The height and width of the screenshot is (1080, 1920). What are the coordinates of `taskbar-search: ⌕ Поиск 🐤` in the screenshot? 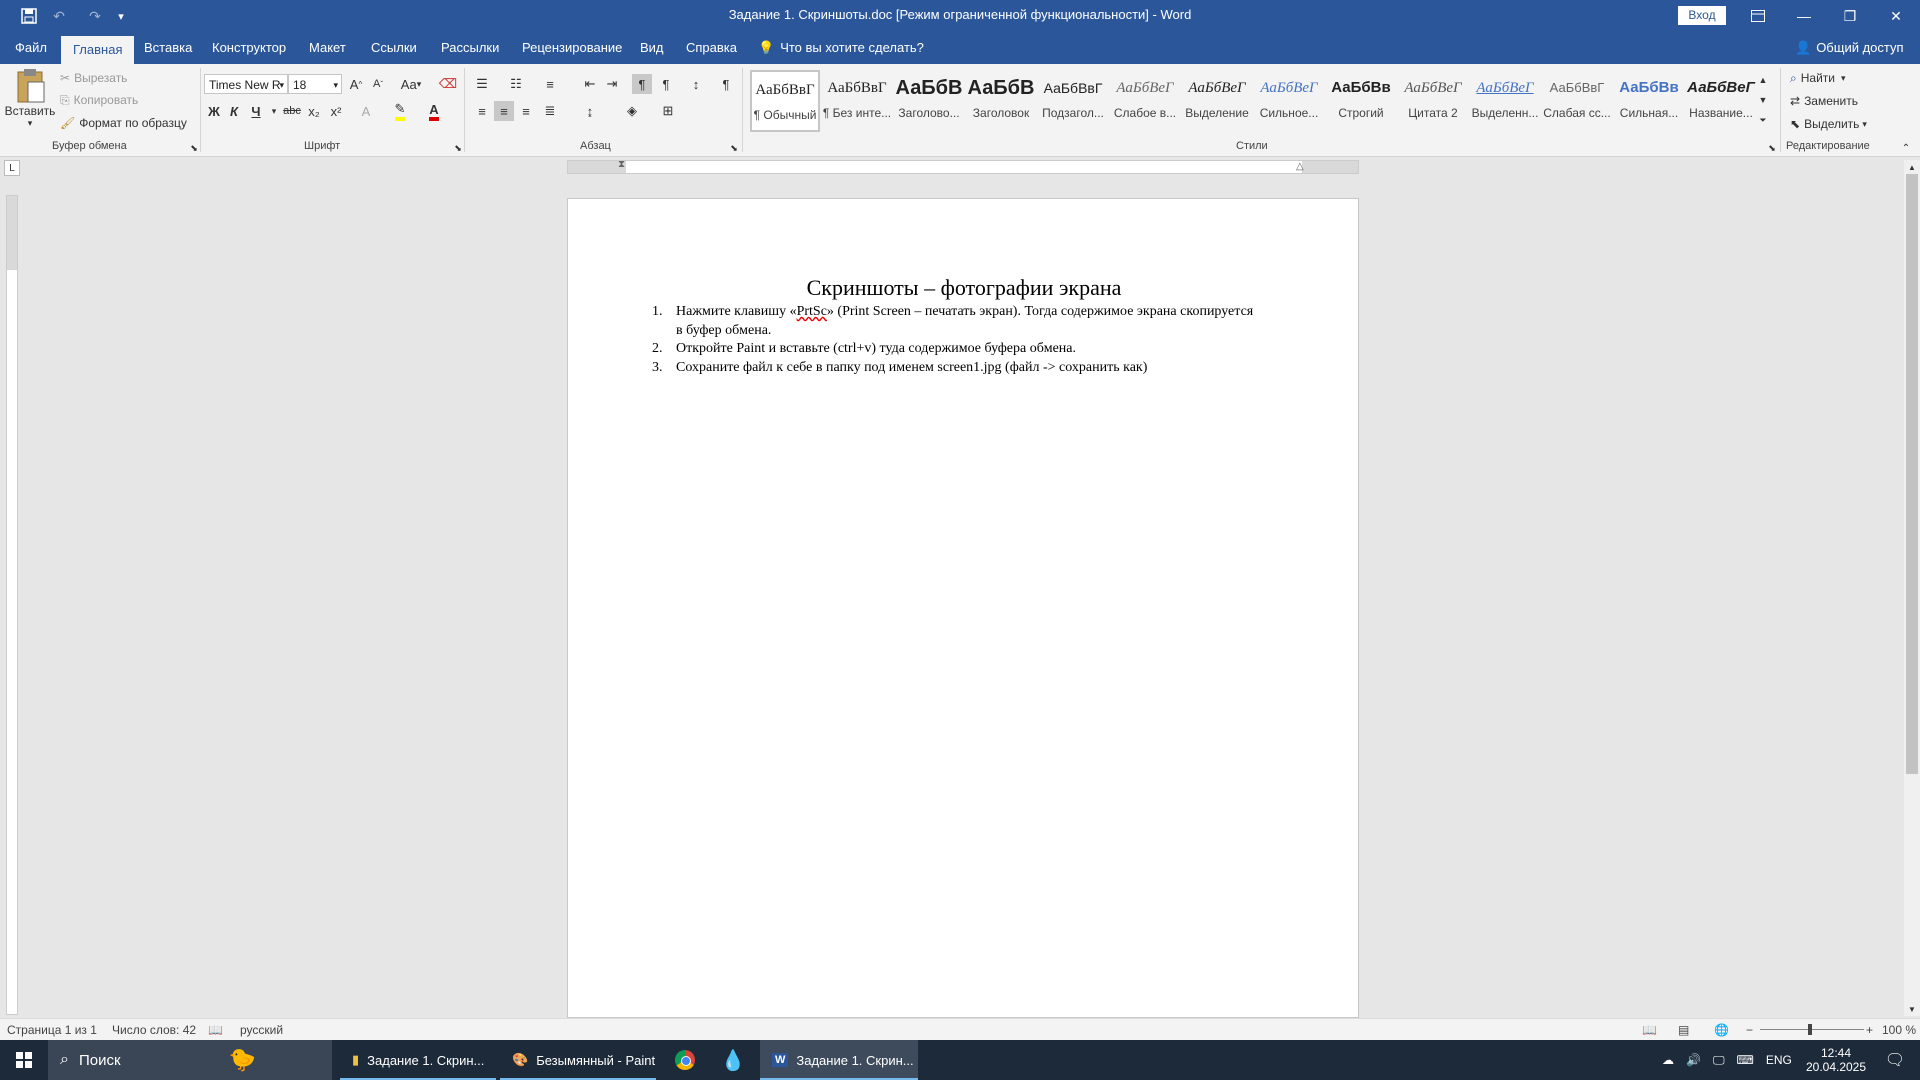 It's located at (190, 1060).